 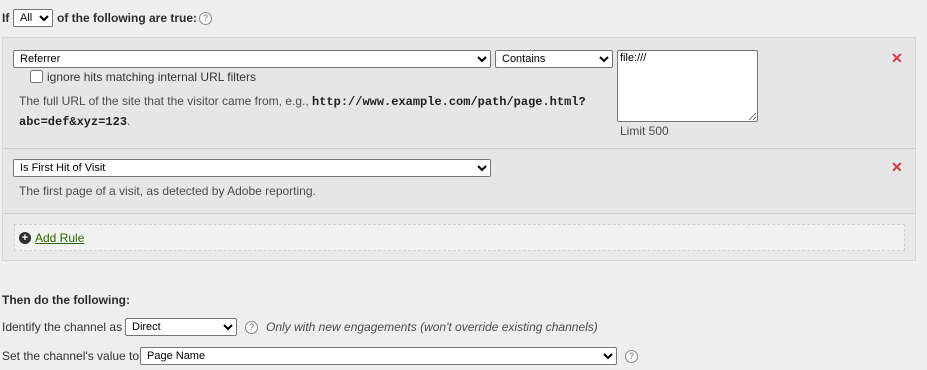 What do you see at coordinates (378, 356) in the screenshot?
I see `channel-value-select: Page Name` at bounding box center [378, 356].